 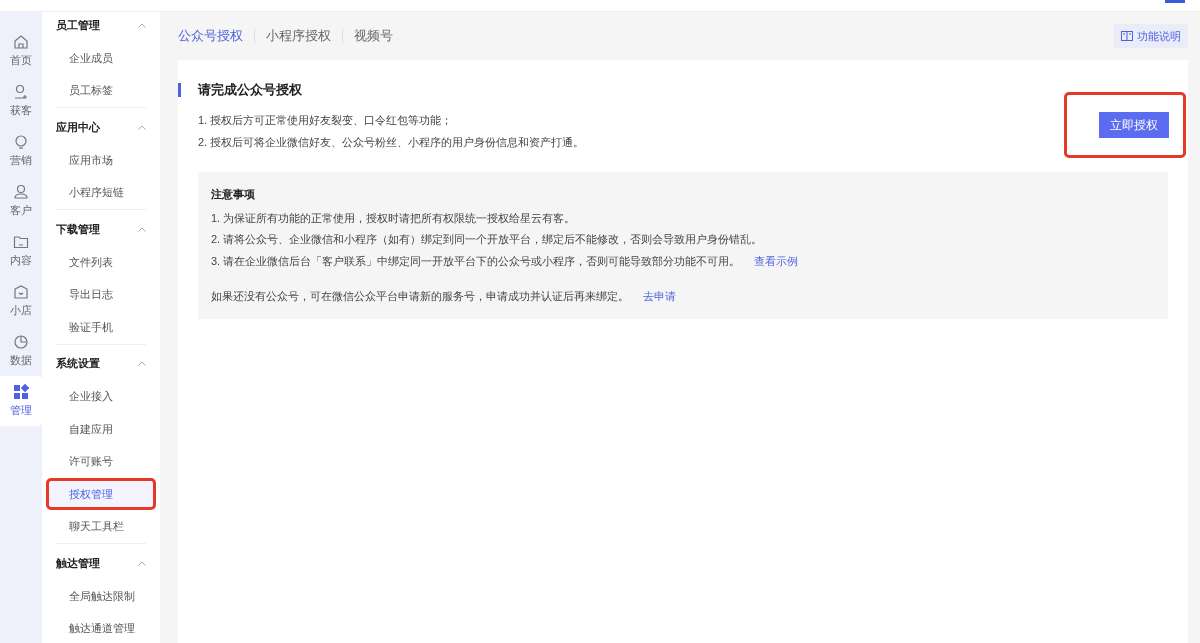 I want to click on menu-group-title: 触达管理, so click(x=78, y=563).